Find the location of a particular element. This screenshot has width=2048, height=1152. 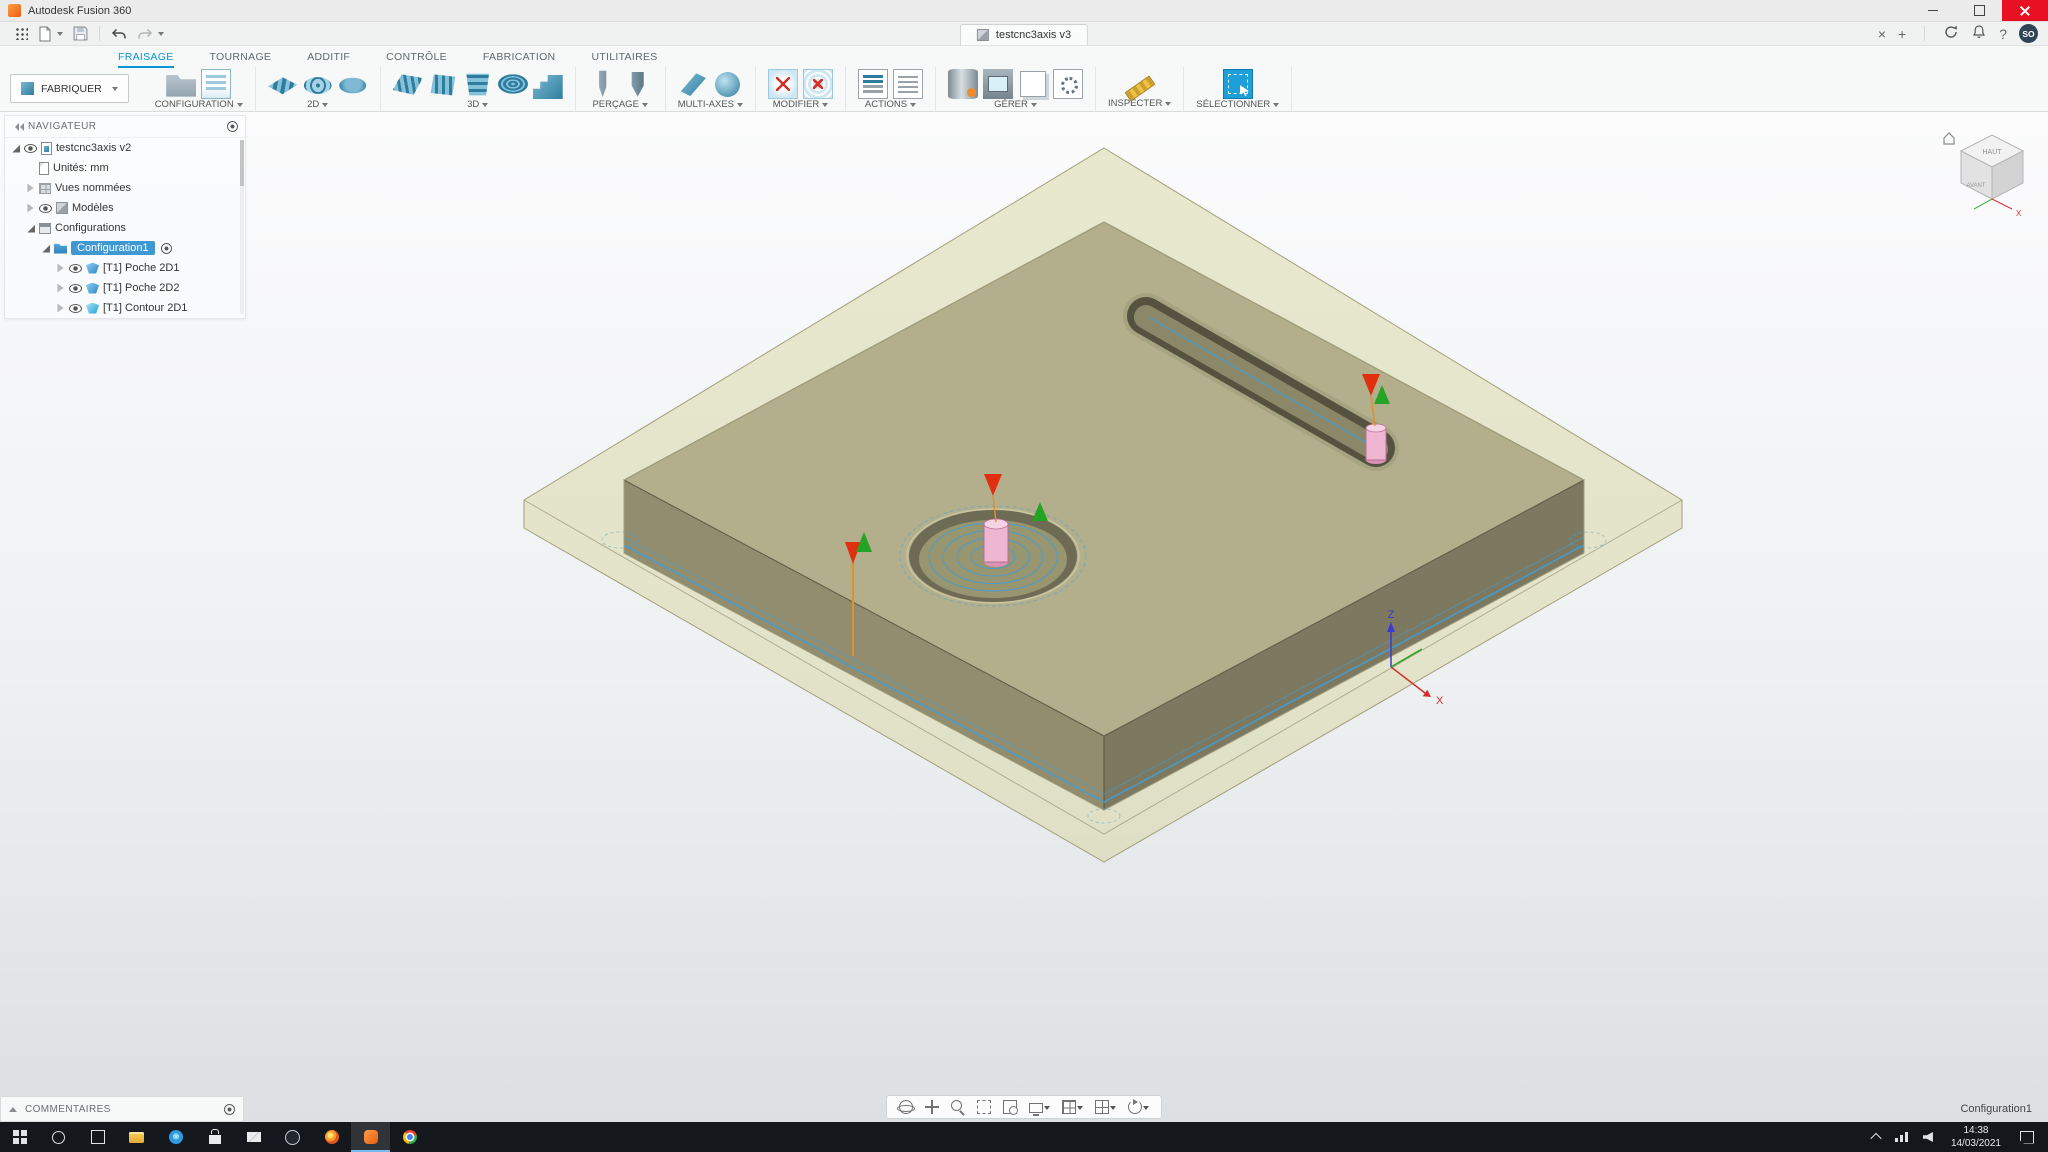

navigator-item-label: Configurations is located at coordinates (90, 228).